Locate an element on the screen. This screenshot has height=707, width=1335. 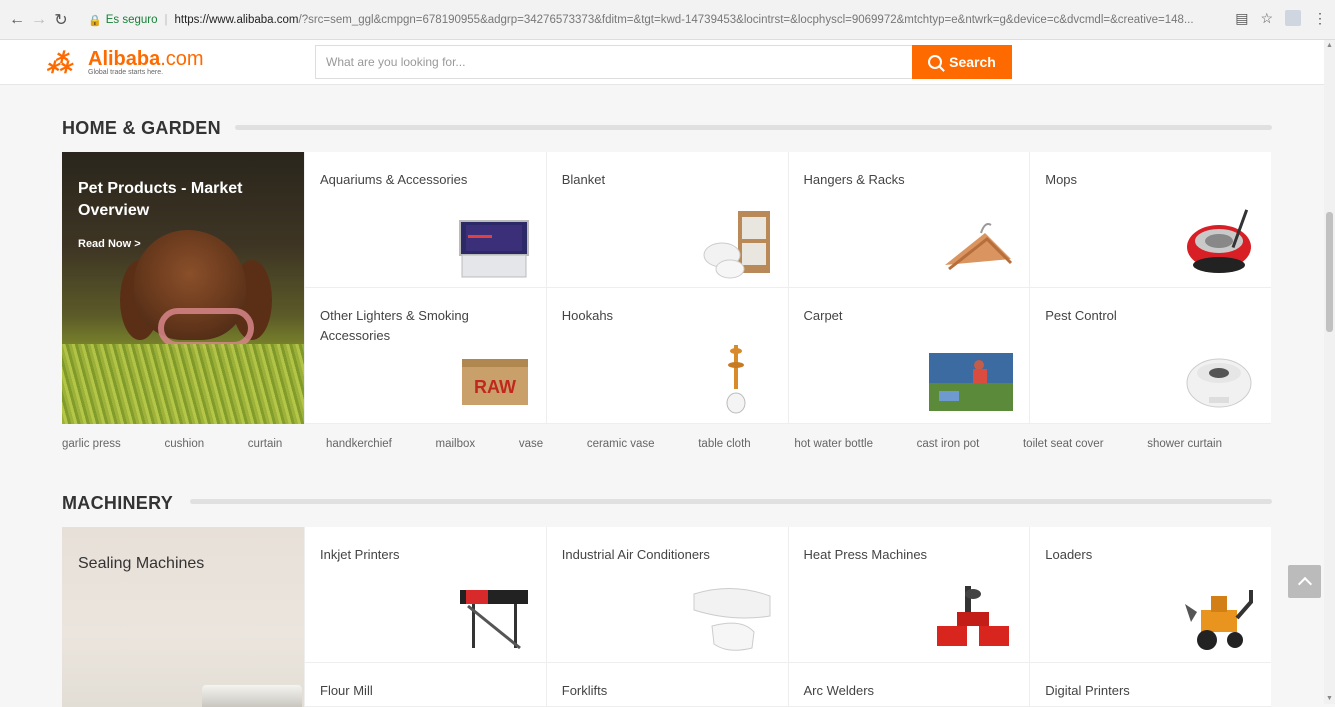
translate-icon: ▤ is located at coordinates (1241, 18).